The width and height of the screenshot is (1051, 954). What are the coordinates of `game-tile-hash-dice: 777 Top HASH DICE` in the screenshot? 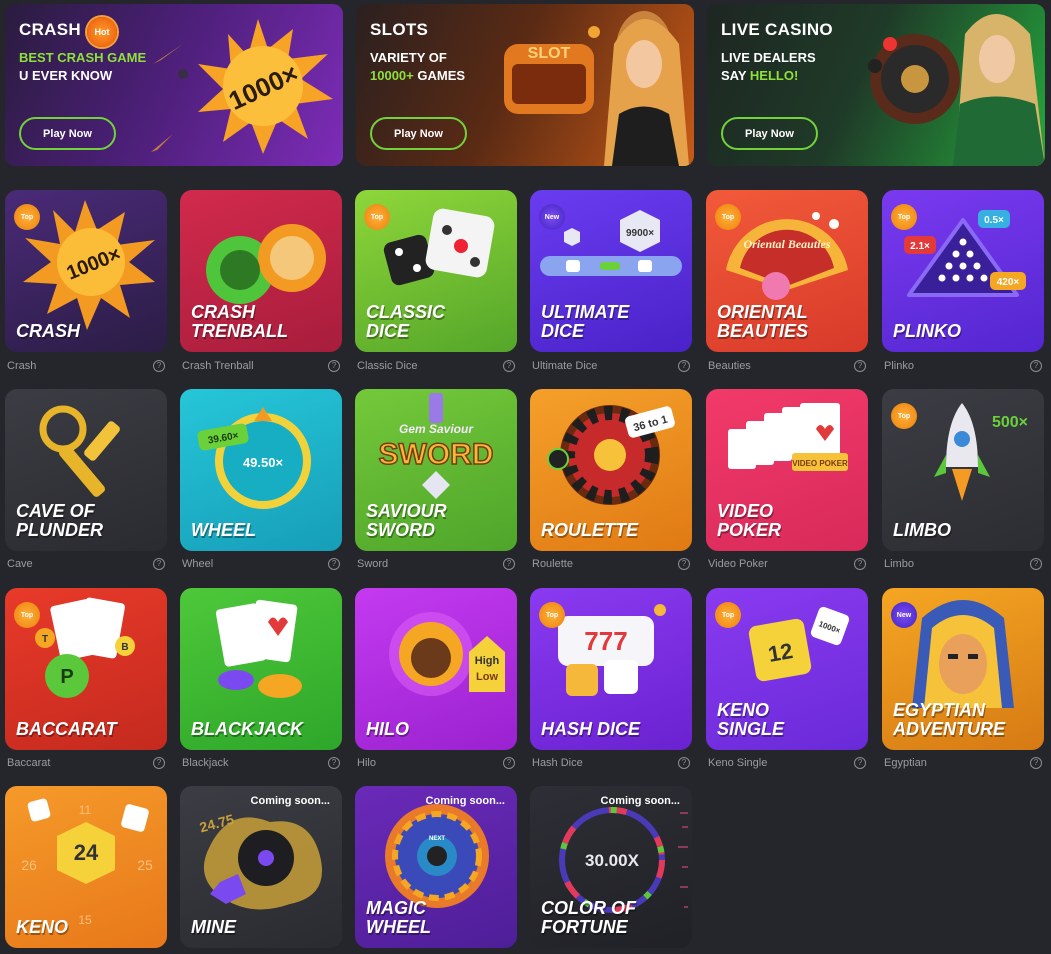 It's located at (611, 669).